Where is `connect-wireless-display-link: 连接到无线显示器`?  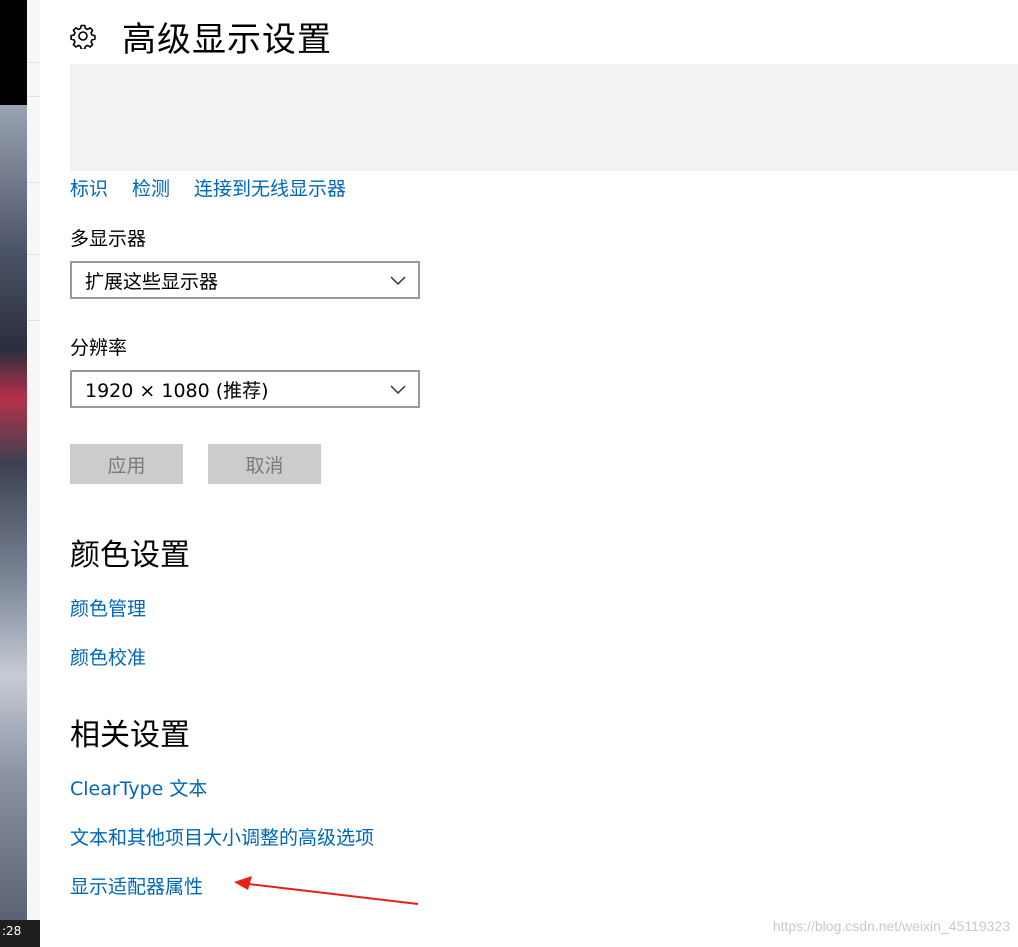
connect-wireless-display-link: 连接到无线显示器 is located at coordinates (270, 189).